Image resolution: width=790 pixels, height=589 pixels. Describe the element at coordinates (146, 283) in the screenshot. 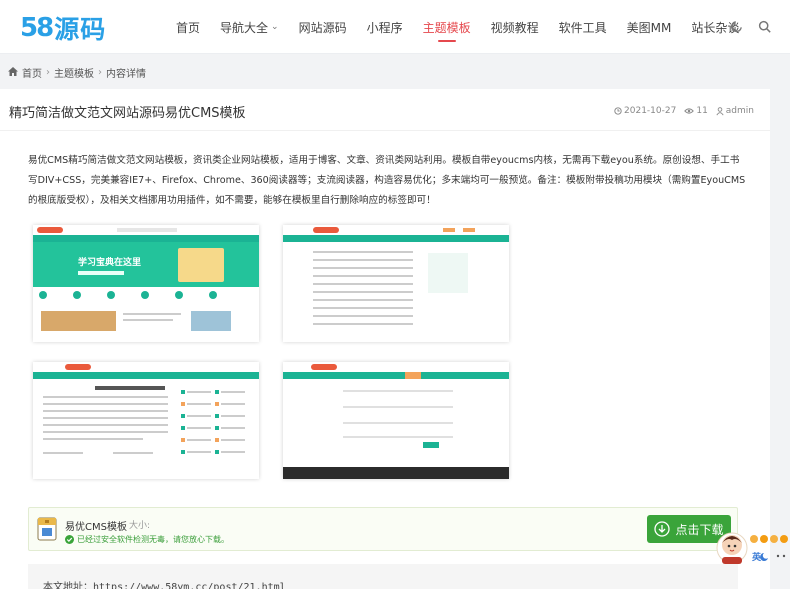

I see `template-preview-home: 学习宝典在这里` at that location.